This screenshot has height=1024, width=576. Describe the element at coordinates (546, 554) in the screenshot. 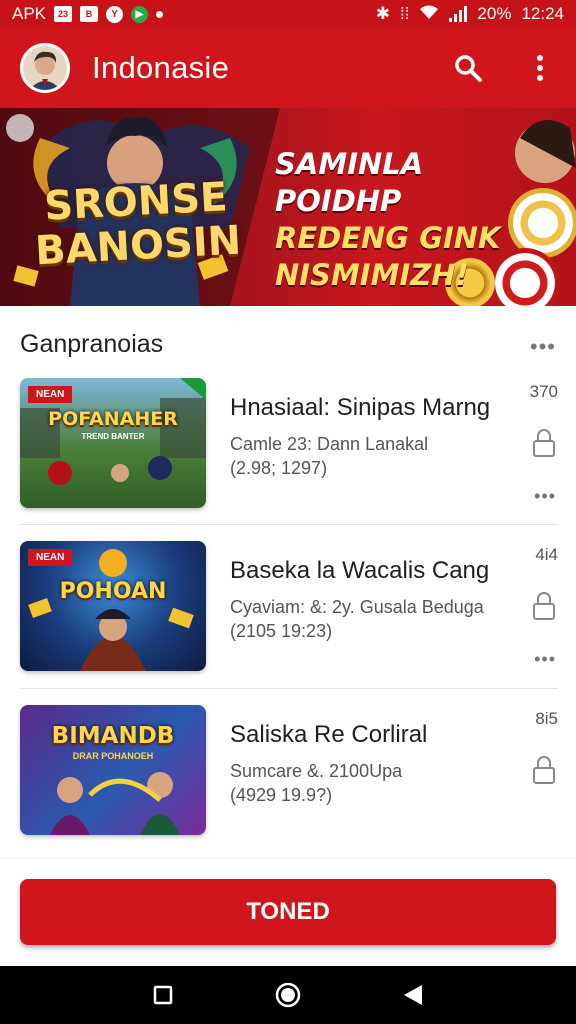

I see `game-count: 4i4` at that location.